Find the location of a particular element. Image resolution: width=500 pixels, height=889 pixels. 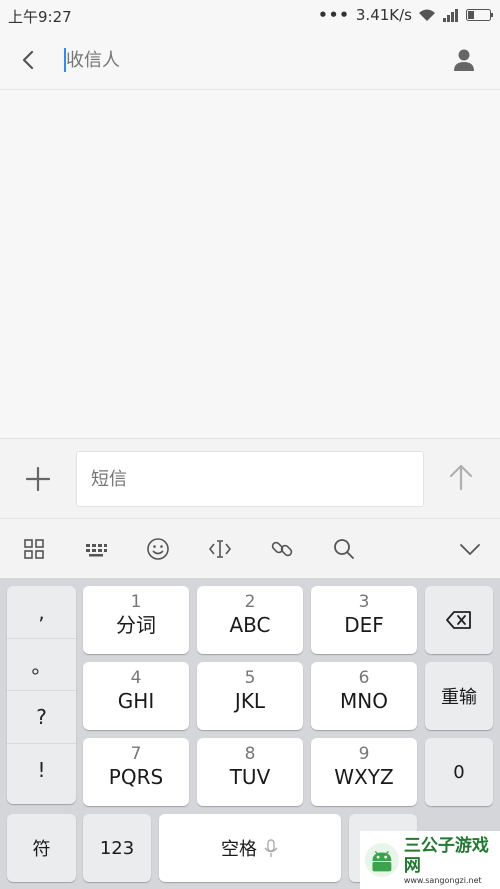

punct-key: ! is located at coordinates (41, 770).